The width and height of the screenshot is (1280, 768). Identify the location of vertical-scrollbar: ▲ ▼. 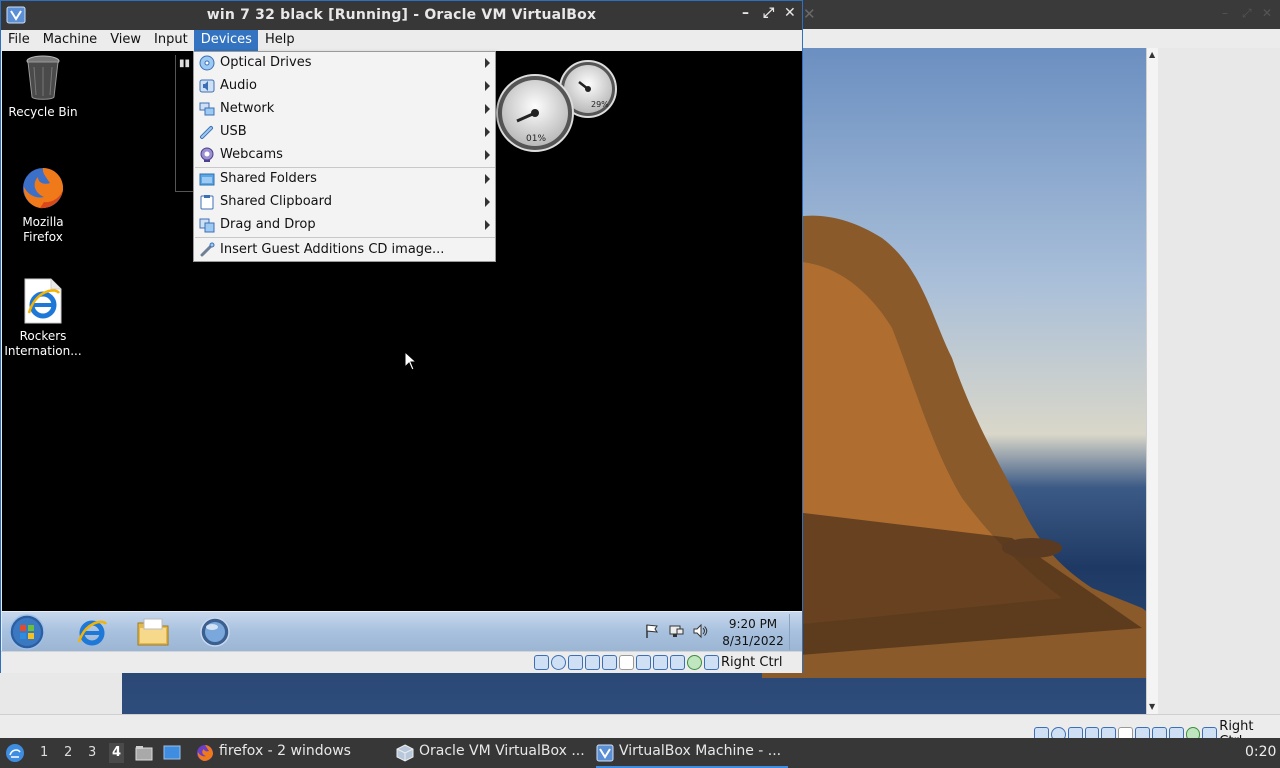
(1152, 381).